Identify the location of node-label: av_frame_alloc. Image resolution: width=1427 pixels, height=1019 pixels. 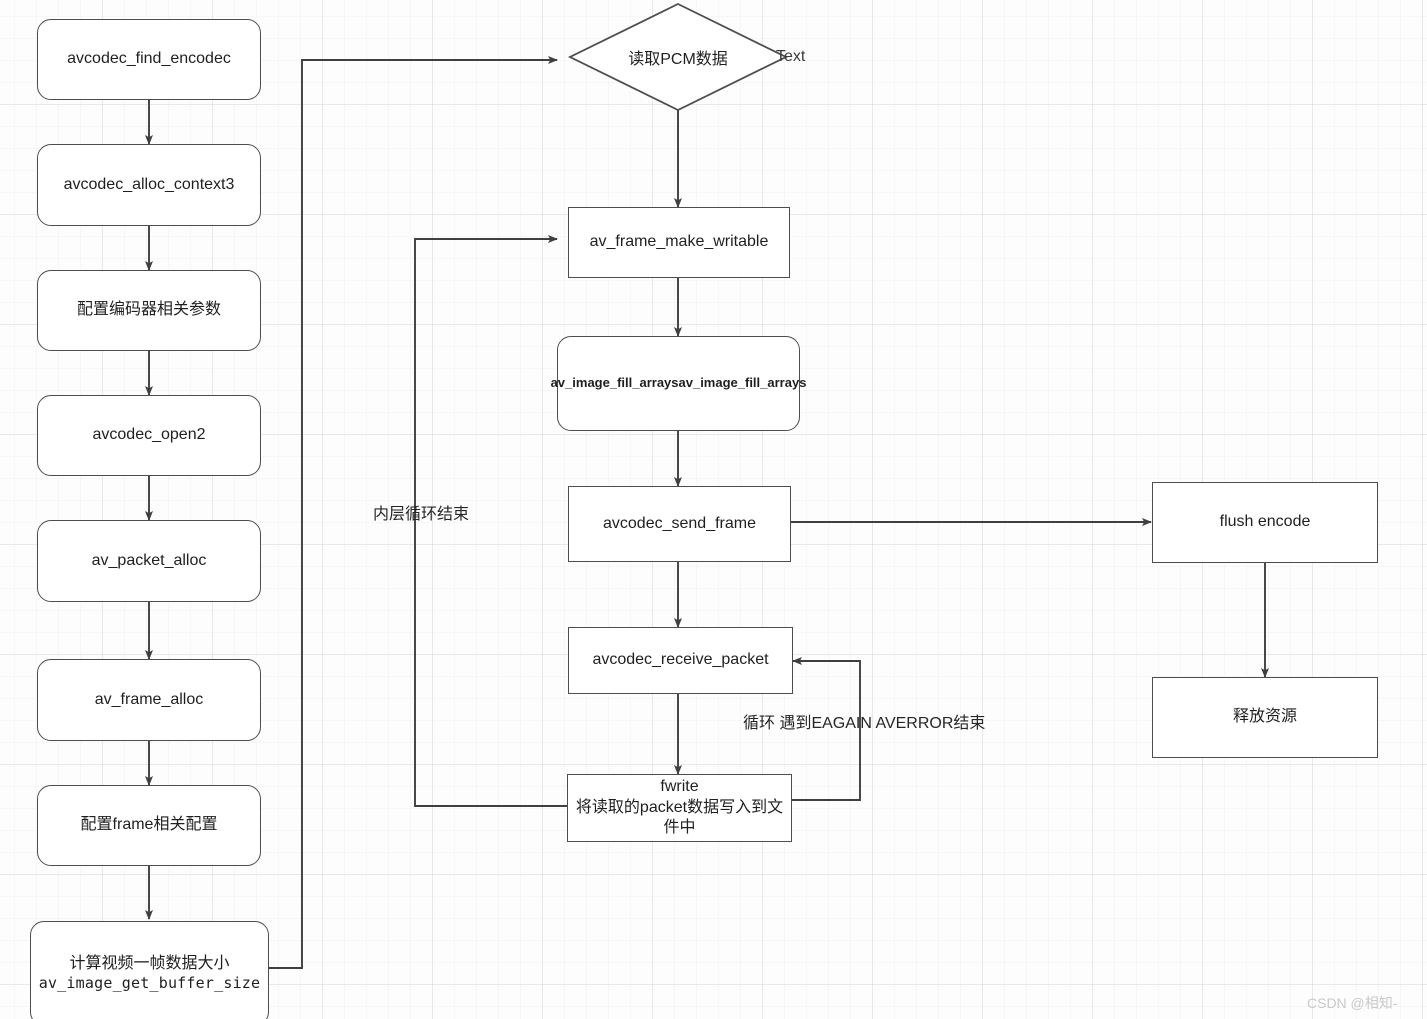
(149, 699).